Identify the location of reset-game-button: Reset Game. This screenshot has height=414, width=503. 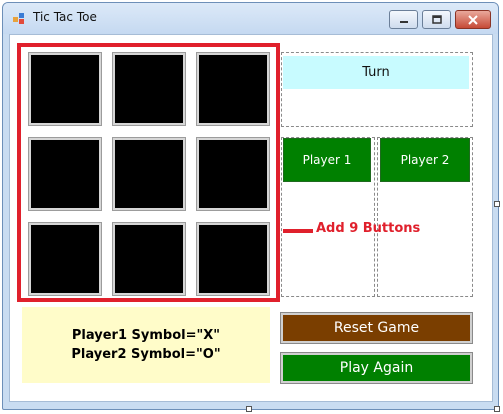
(376, 328).